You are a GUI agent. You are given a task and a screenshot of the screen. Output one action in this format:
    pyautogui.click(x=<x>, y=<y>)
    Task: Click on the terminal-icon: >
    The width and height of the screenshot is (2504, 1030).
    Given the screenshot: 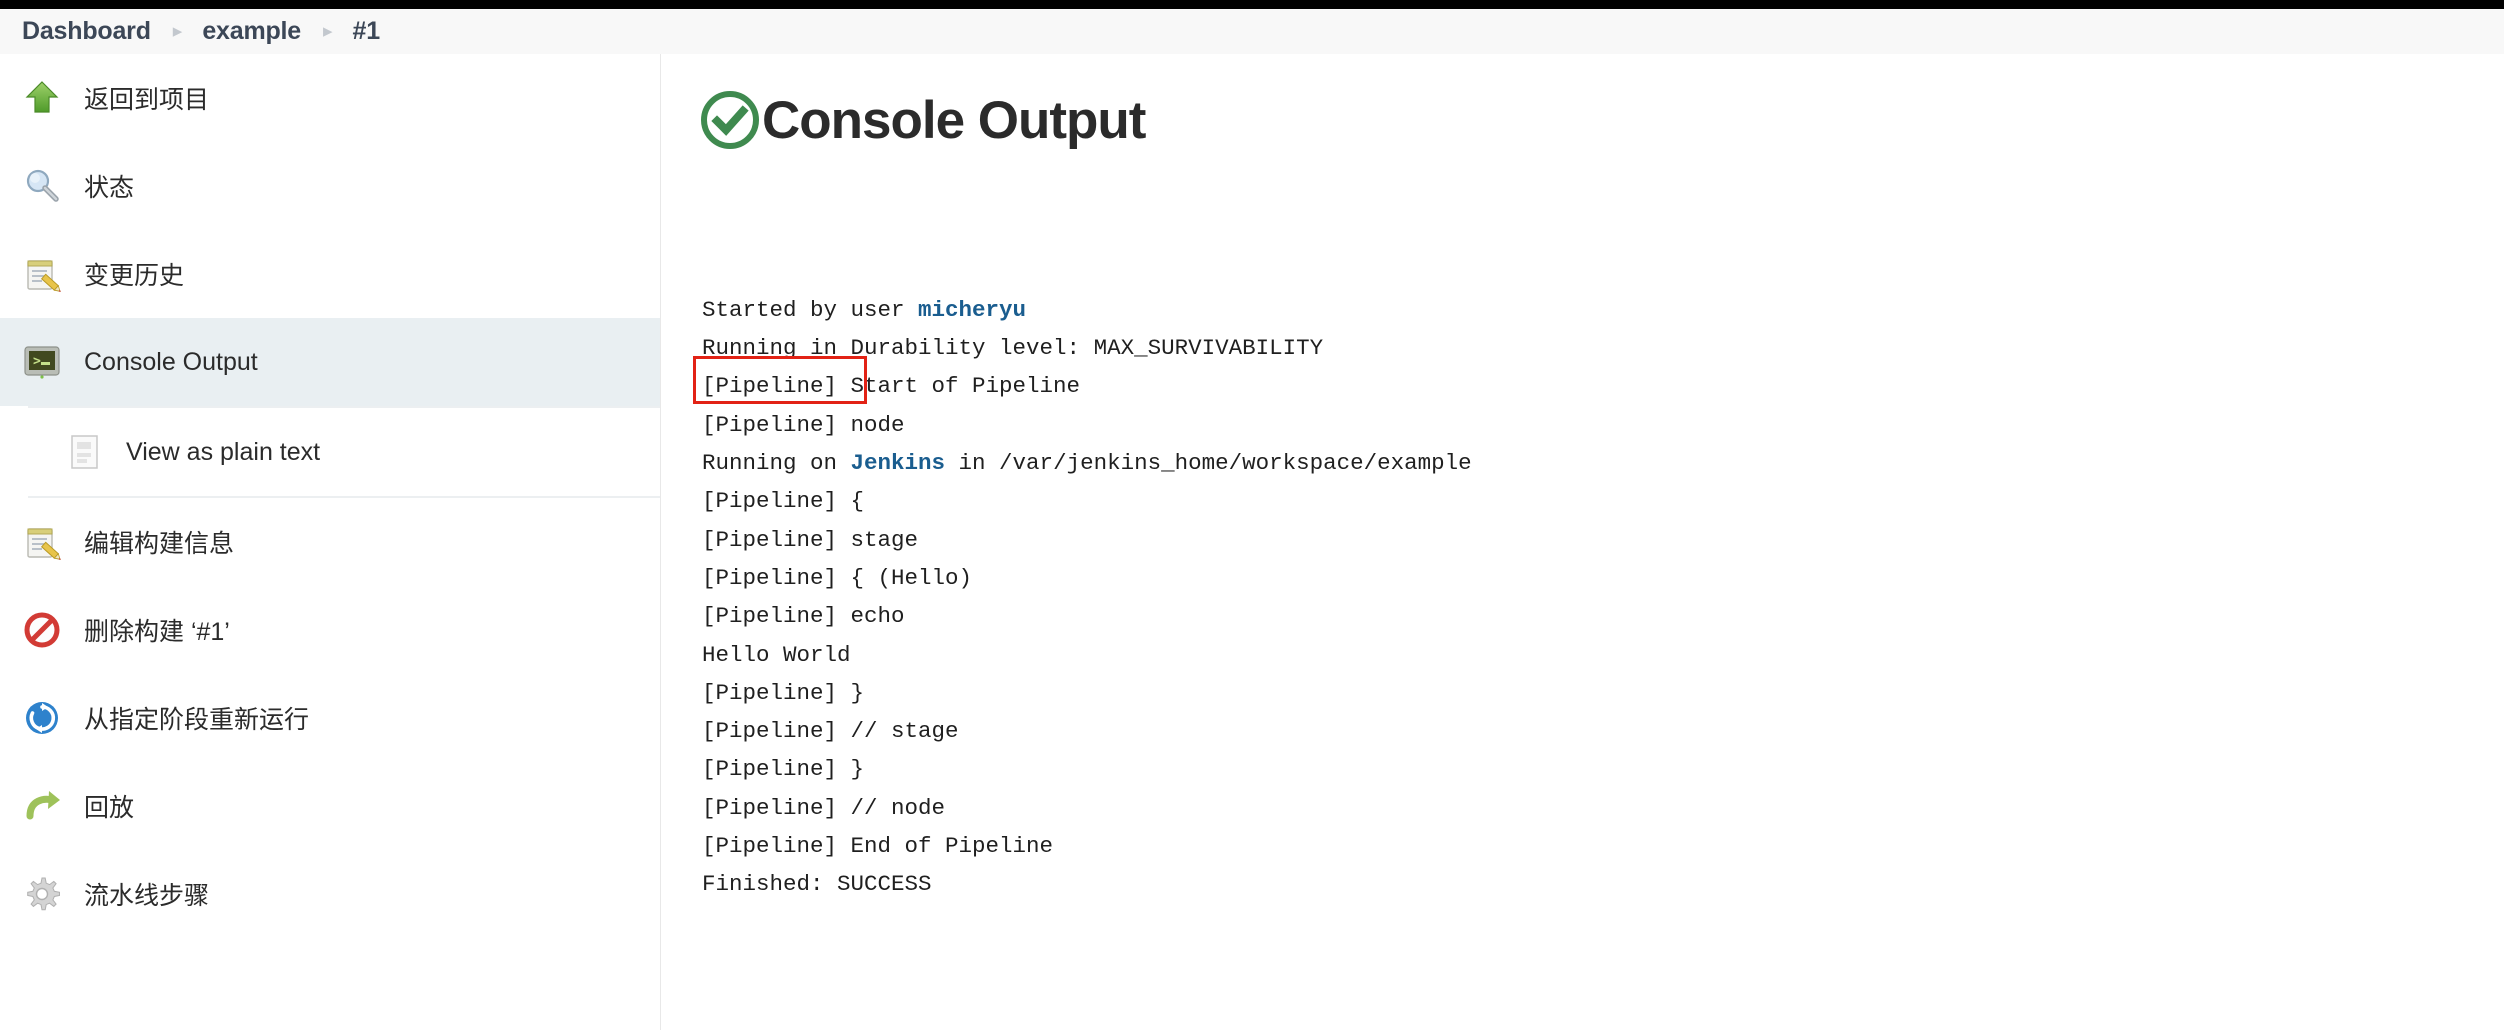 What is the action you would take?
    pyautogui.click(x=42, y=362)
    